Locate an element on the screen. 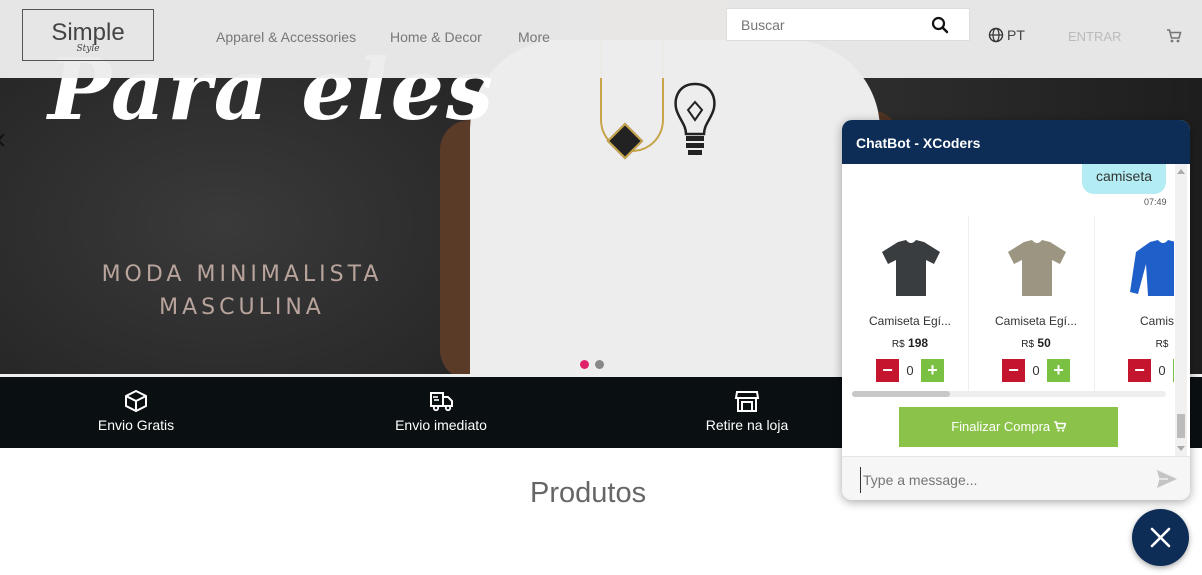  long-sleeve-shirt-image is located at coordinates (1152, 268).